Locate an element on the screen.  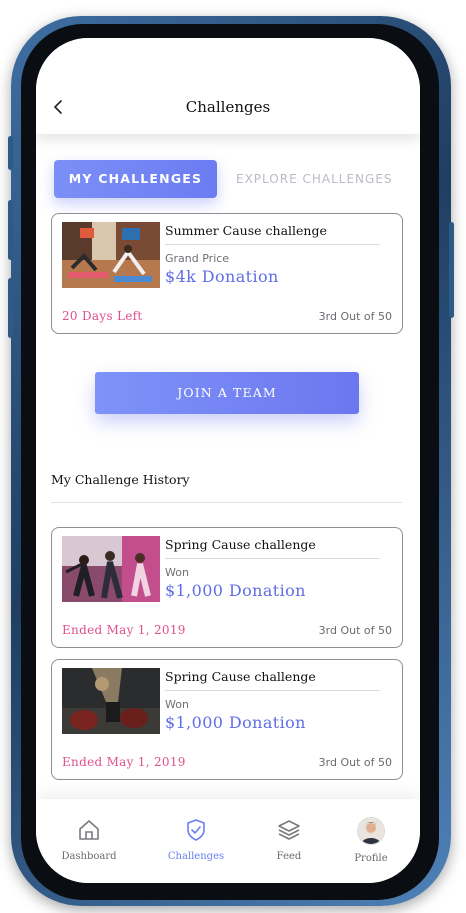
app-header: Challenges is located at coordinates (228, 86).